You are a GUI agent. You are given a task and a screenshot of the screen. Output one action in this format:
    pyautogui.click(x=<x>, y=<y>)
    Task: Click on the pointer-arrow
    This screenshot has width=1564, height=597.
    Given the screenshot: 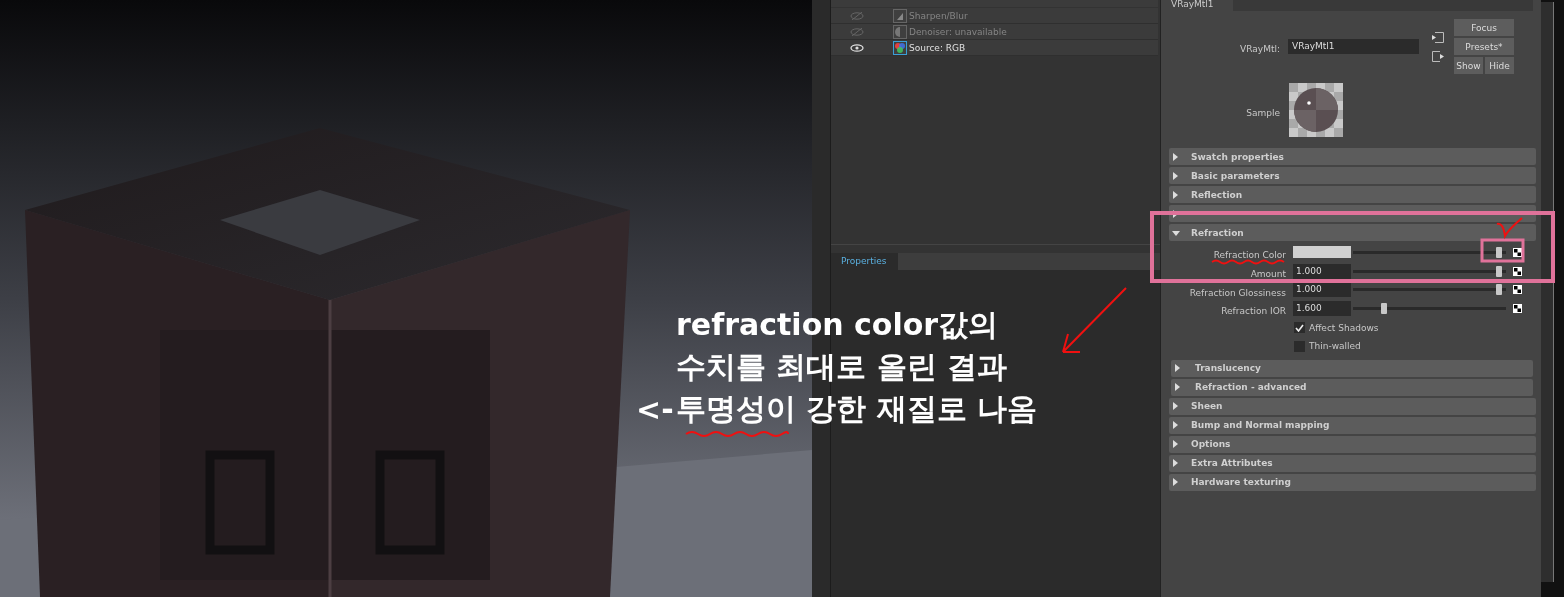 What is the action you would take?
    pyautogui.click(x=1094, y=320)
    